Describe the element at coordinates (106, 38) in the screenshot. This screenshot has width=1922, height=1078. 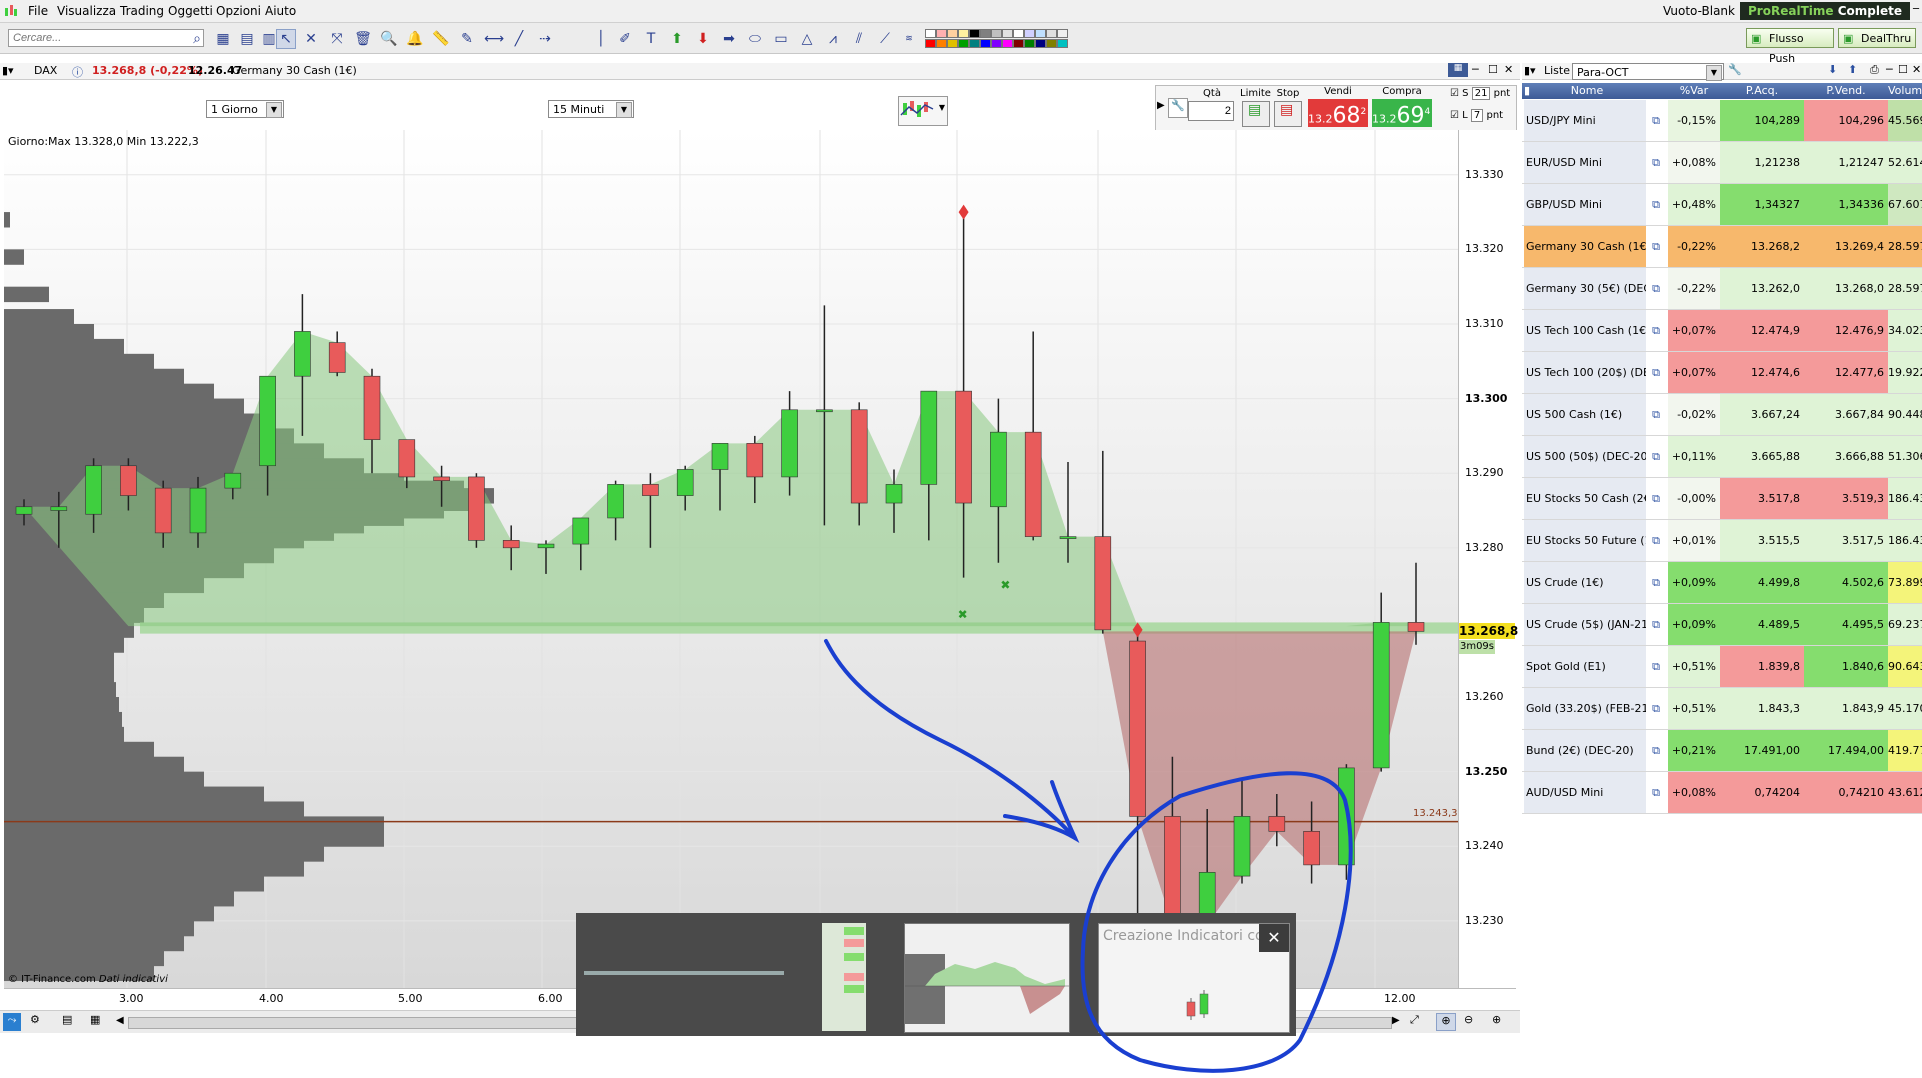
I see `search-input` at that location.